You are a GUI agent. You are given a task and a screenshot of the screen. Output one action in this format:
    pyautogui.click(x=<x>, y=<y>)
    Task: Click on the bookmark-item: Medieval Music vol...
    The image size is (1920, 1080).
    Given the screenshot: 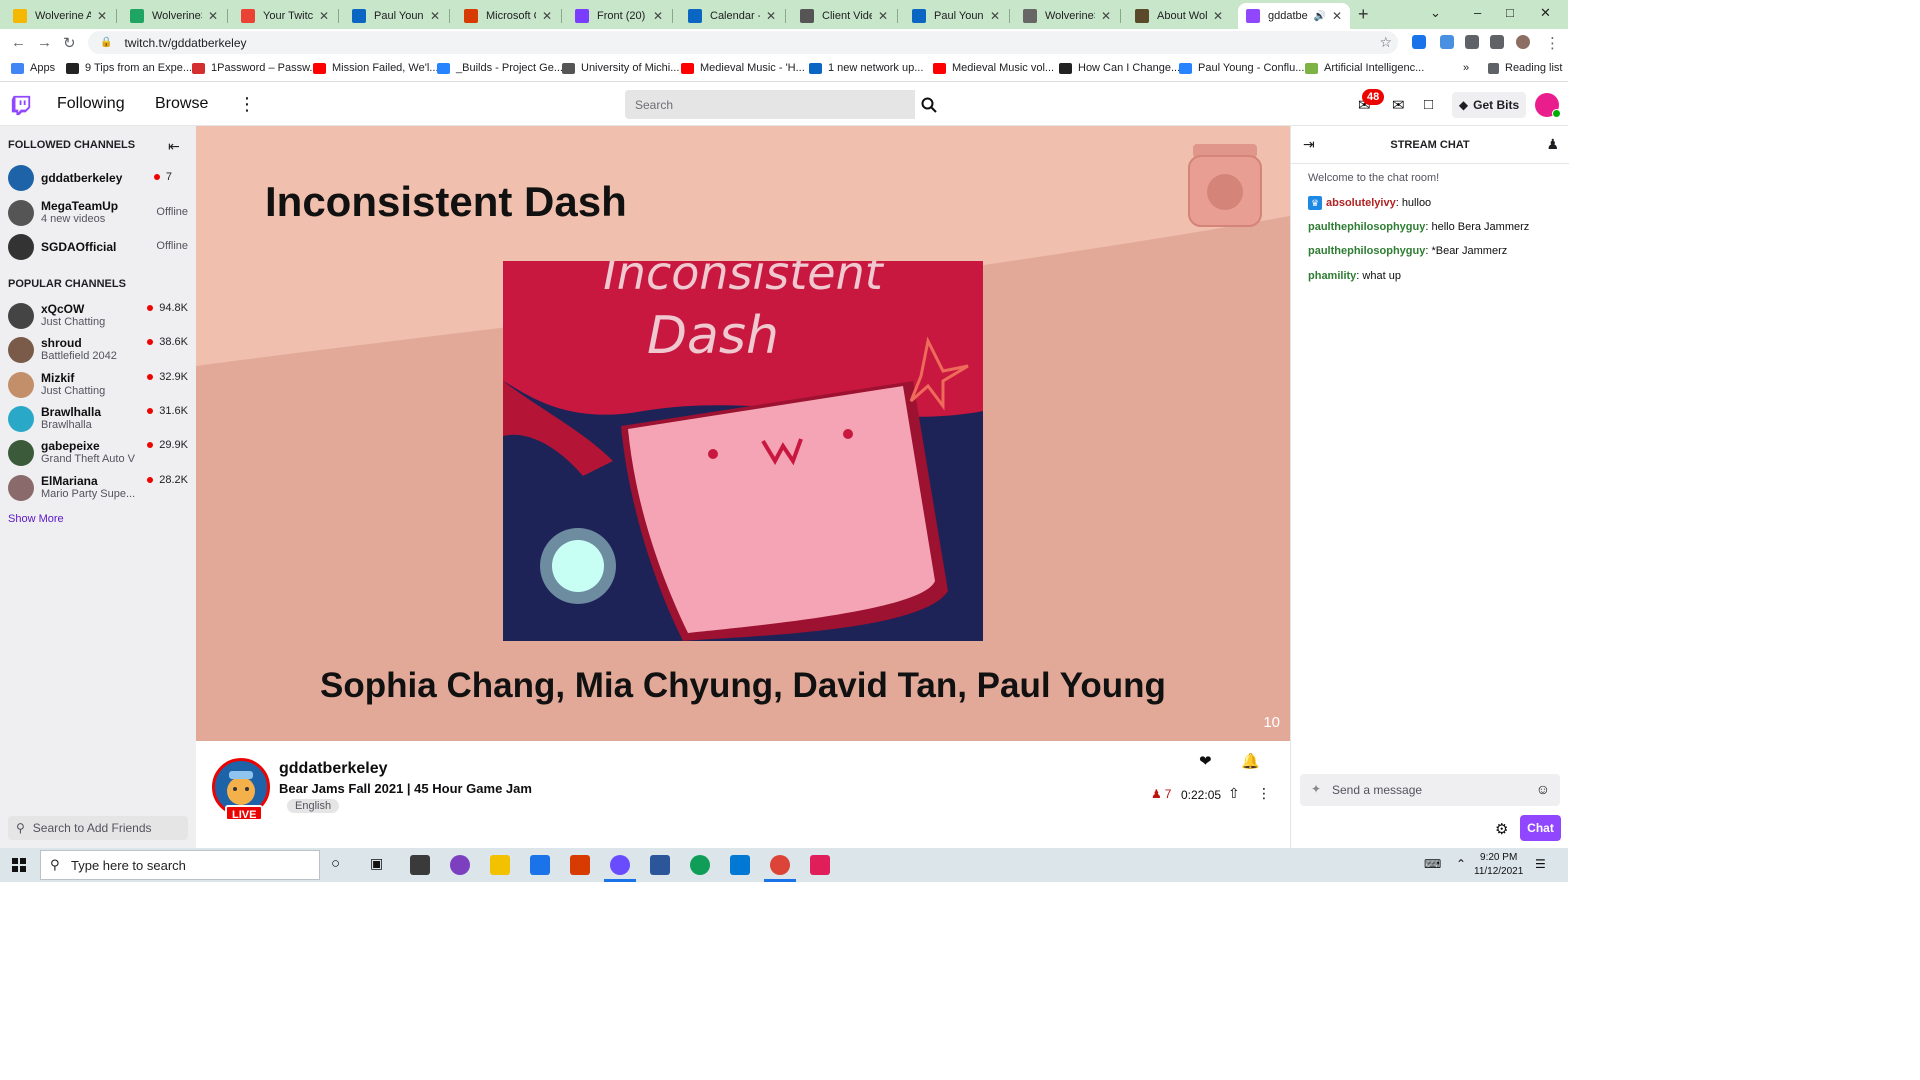 What is the action you would take?
    pyautogui.click(x=993, y=68)
    